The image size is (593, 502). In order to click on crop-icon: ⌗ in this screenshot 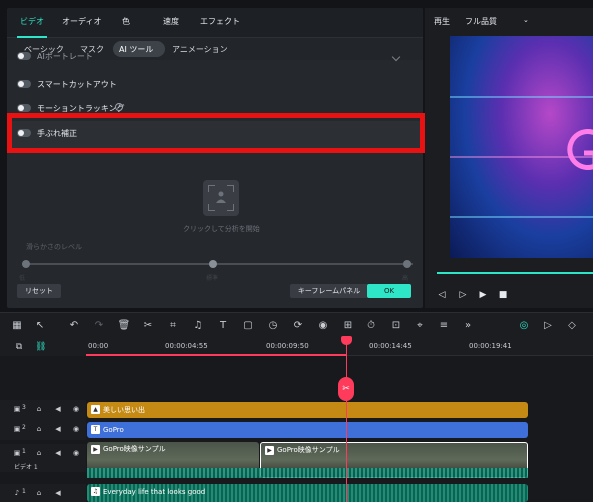, I will do `click(173, 326)`.